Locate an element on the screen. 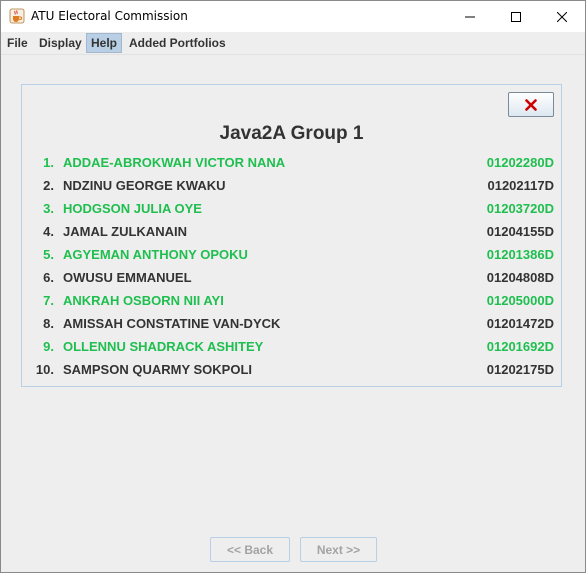 Image resolution: width=586 pixels, height=573 pixels. member-number: 3. is located at coordinates (48, 208).